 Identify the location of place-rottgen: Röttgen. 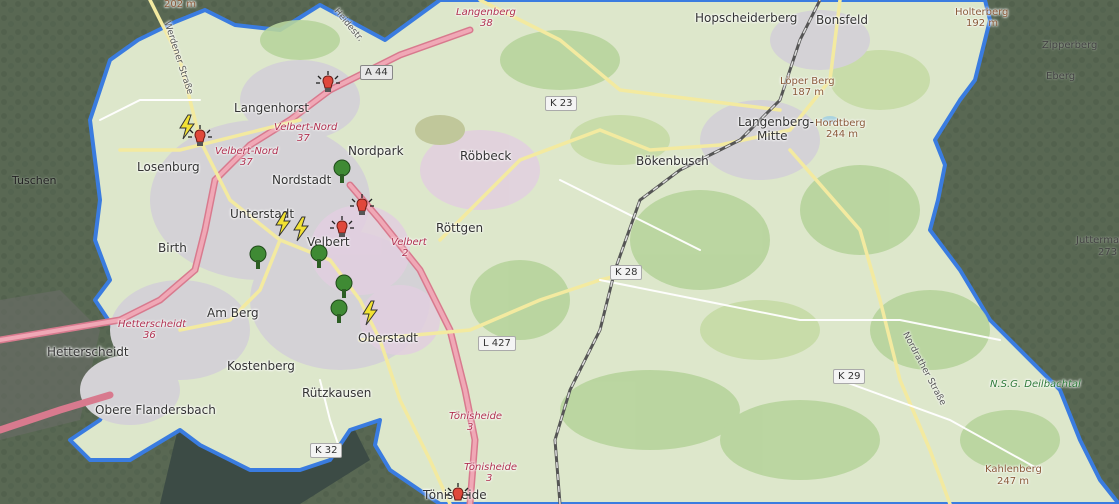
(460, 228).